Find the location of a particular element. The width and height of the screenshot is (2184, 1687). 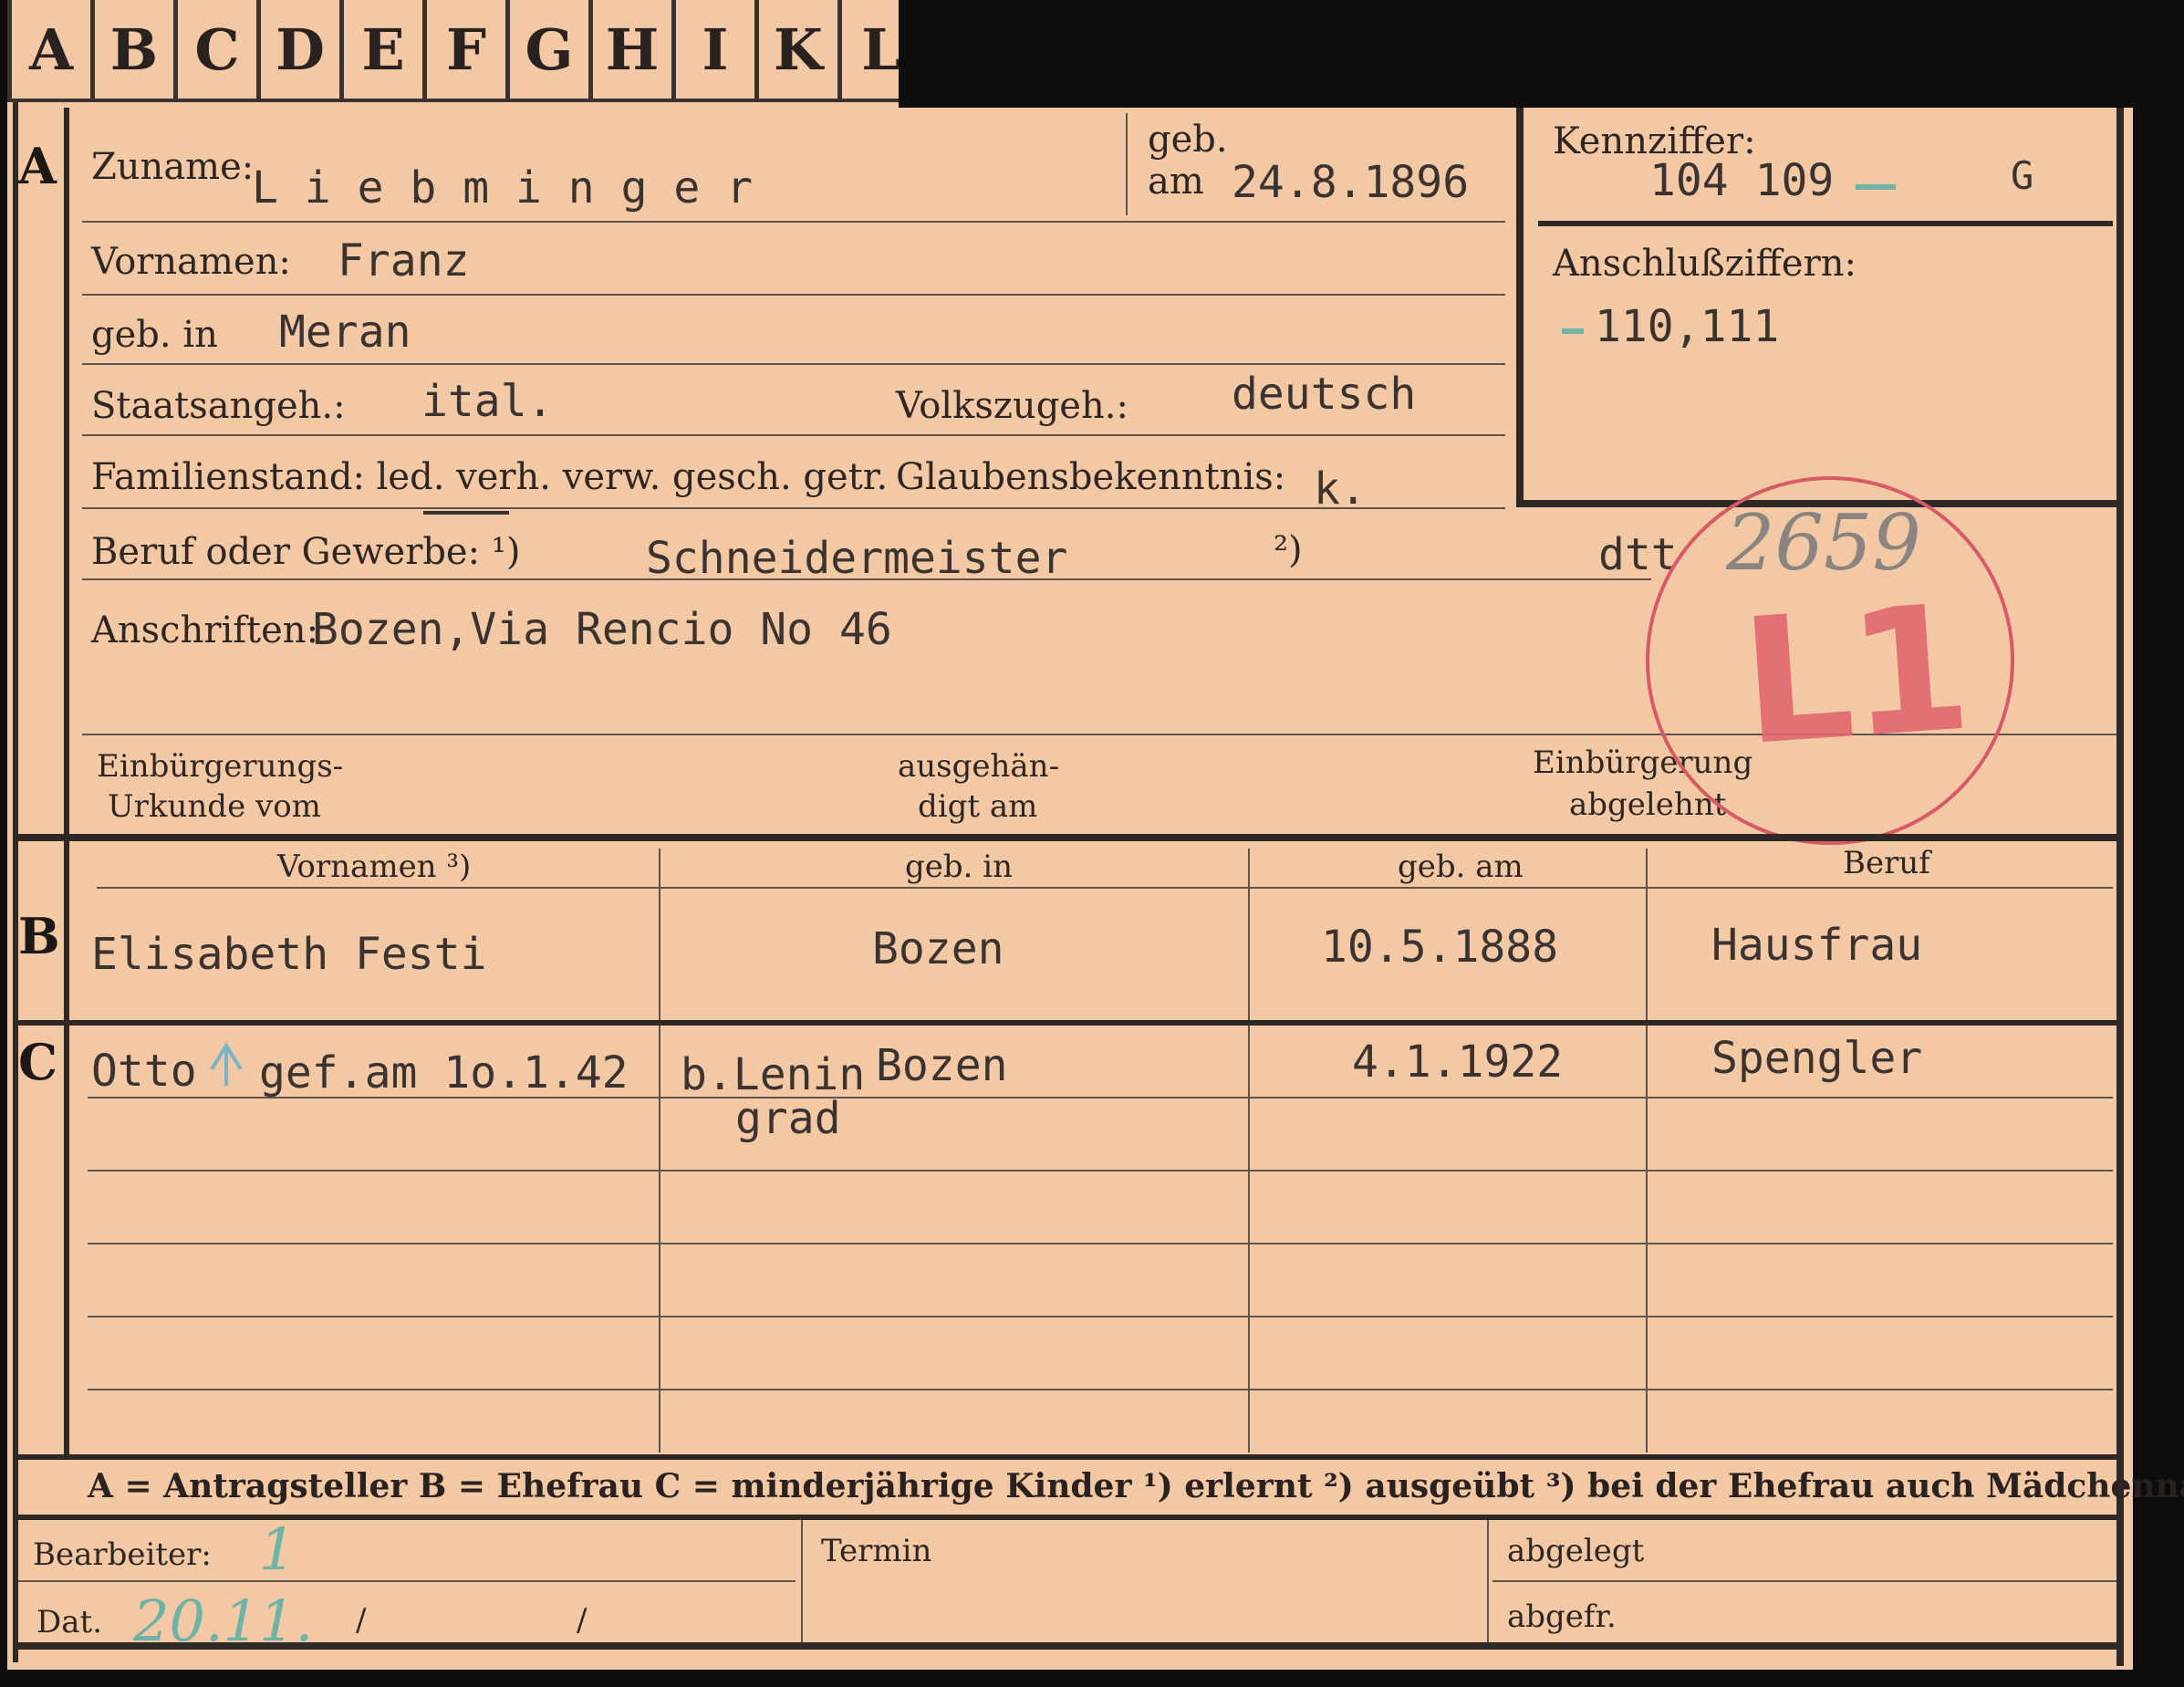

kind-date: 4.1.1922 is located at coordinates (1458, 1062).